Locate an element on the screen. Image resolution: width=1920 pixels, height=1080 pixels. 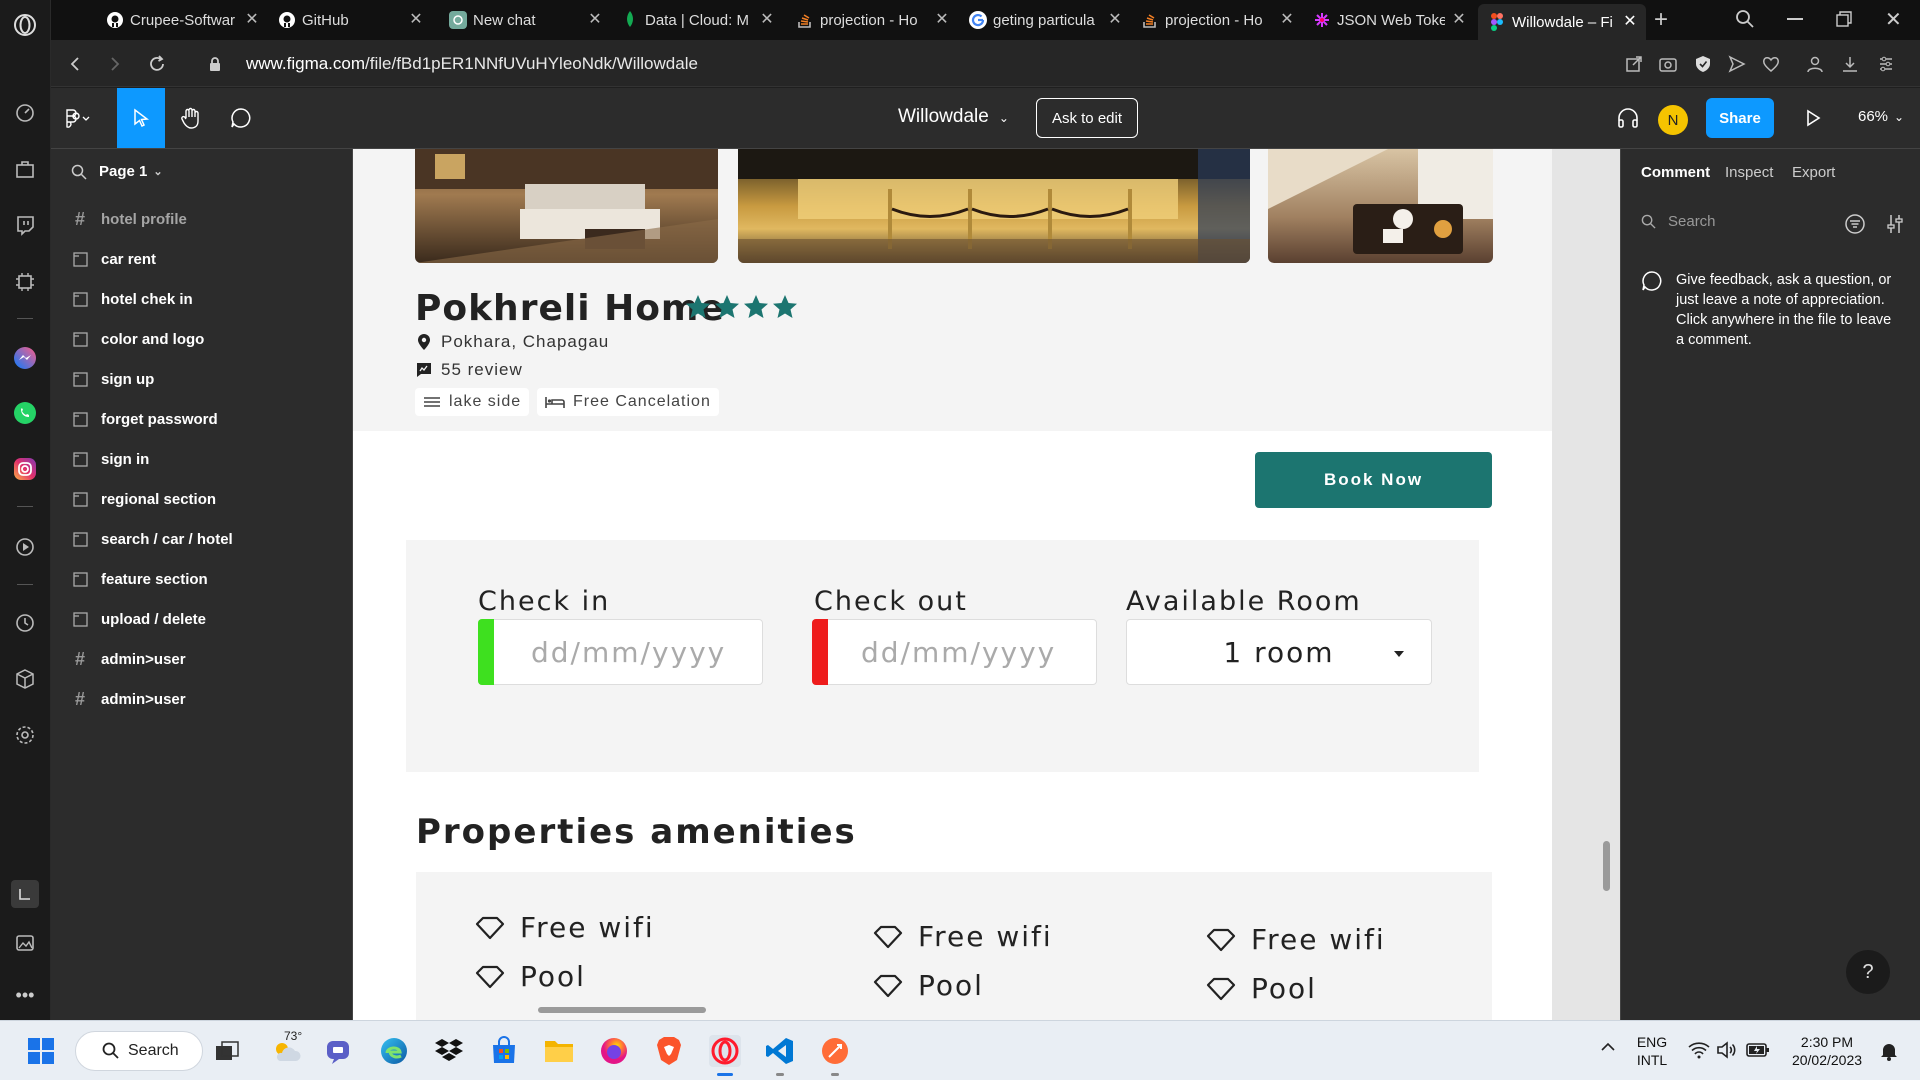
tab-inspect: Inspect is located at coordinates (1749, 172).